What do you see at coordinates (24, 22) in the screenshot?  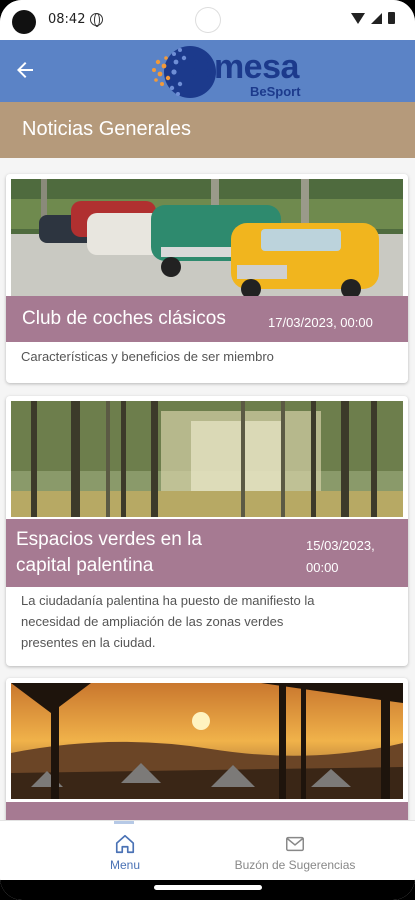 I see `camera-dot-icon` at bounding box center [24, 22].